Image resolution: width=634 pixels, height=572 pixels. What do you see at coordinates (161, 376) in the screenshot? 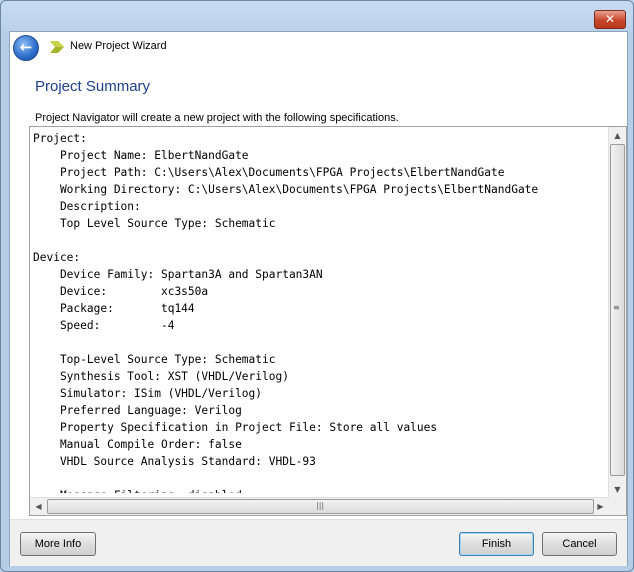
I see `summary-line: Synthesis Tool: XST (VHDL/Verilog)` at bounding box center [161, 376].